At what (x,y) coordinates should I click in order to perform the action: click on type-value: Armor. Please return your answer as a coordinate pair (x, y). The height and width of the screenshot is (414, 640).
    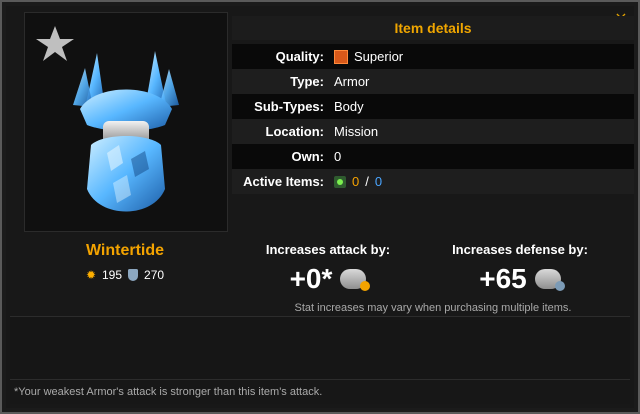
    Looking at the image, I should click on (352, 81).